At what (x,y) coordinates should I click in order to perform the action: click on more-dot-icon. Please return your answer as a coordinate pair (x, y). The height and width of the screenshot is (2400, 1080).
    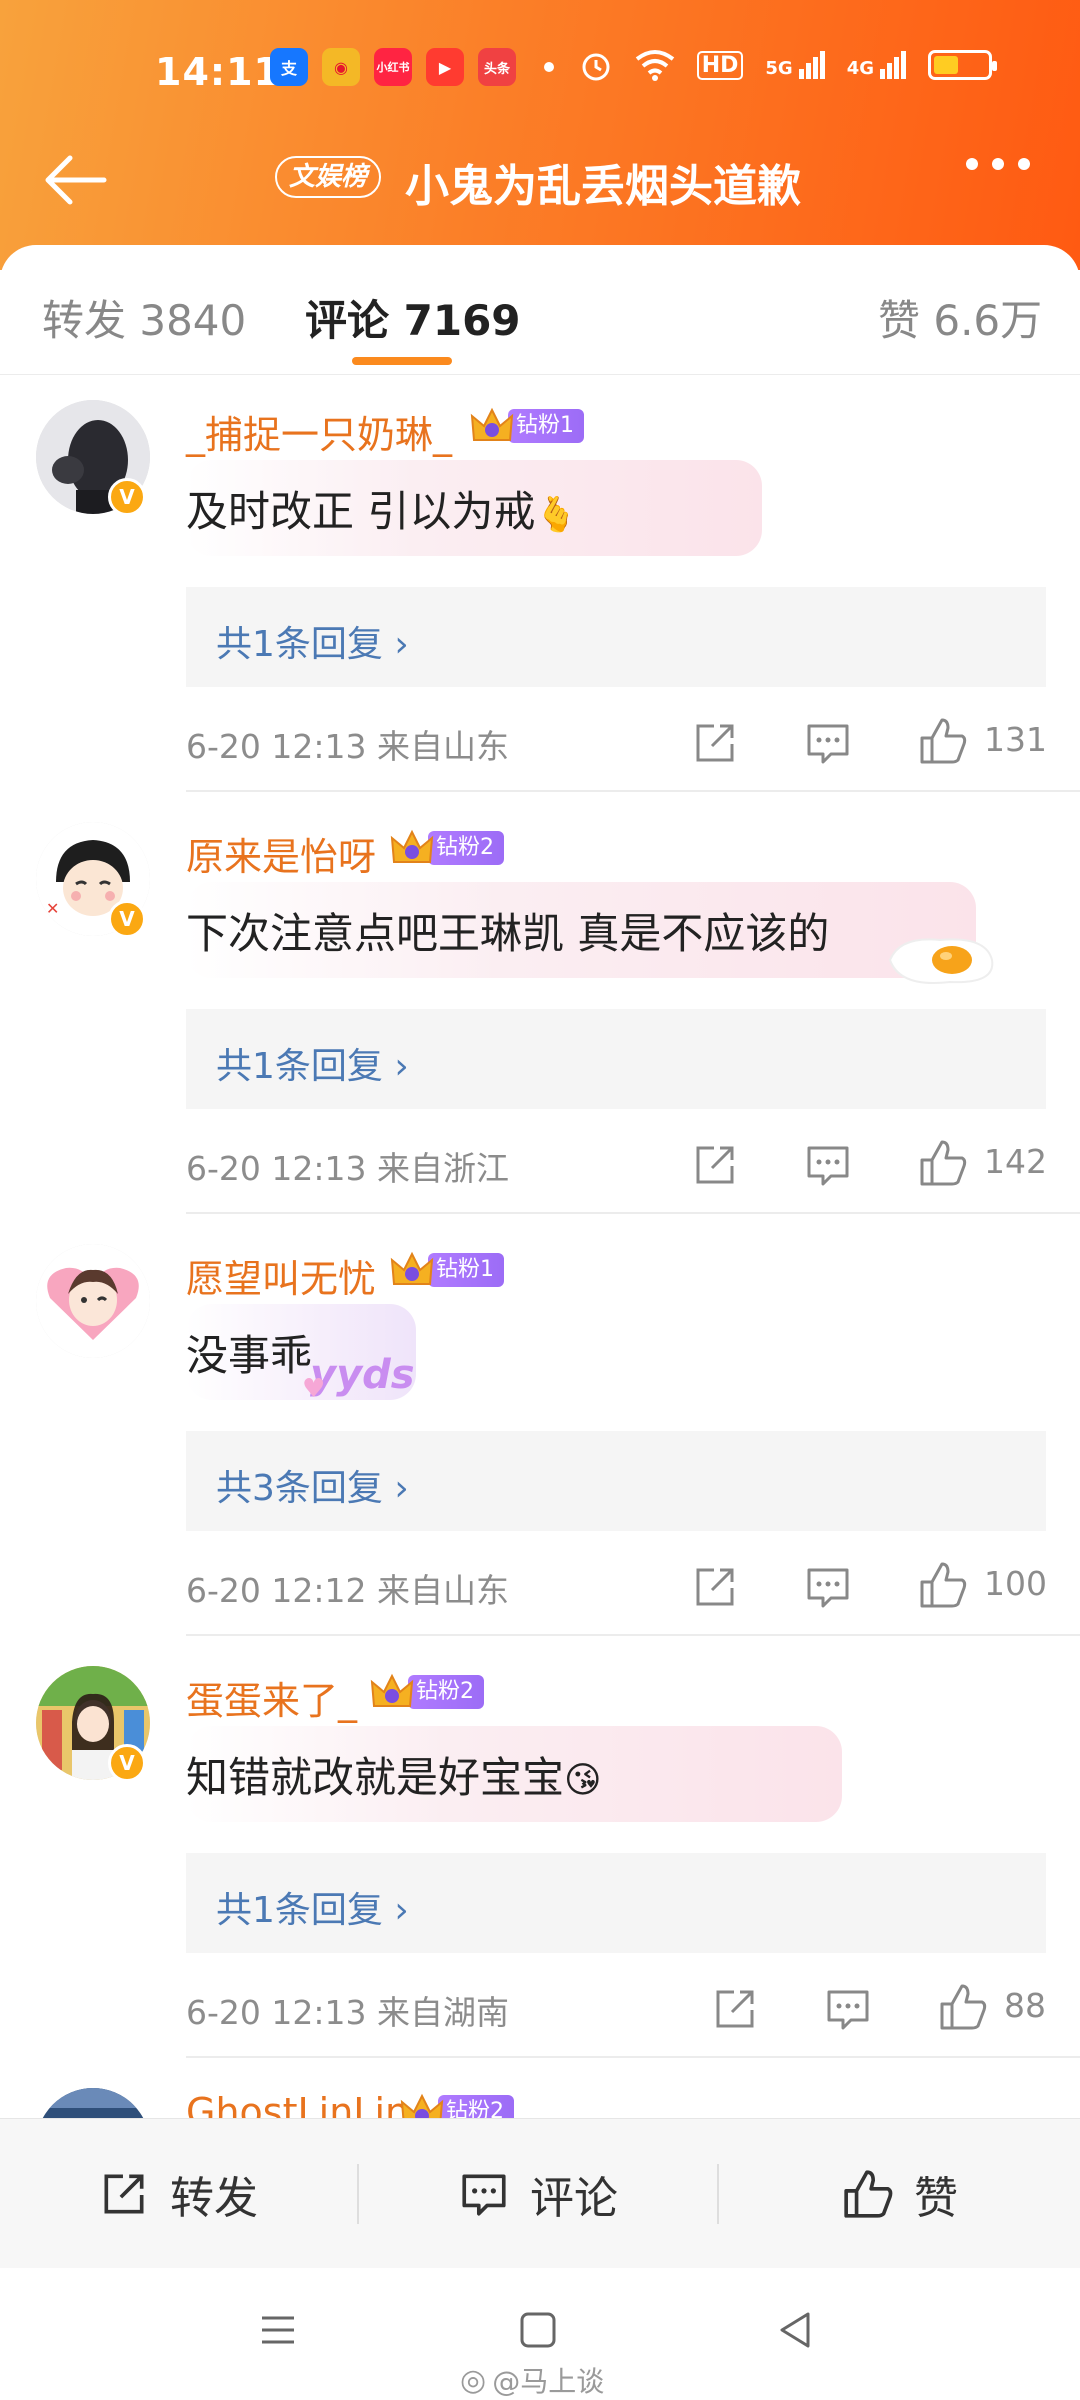
    Looking at the image, I should click on (972, 164).